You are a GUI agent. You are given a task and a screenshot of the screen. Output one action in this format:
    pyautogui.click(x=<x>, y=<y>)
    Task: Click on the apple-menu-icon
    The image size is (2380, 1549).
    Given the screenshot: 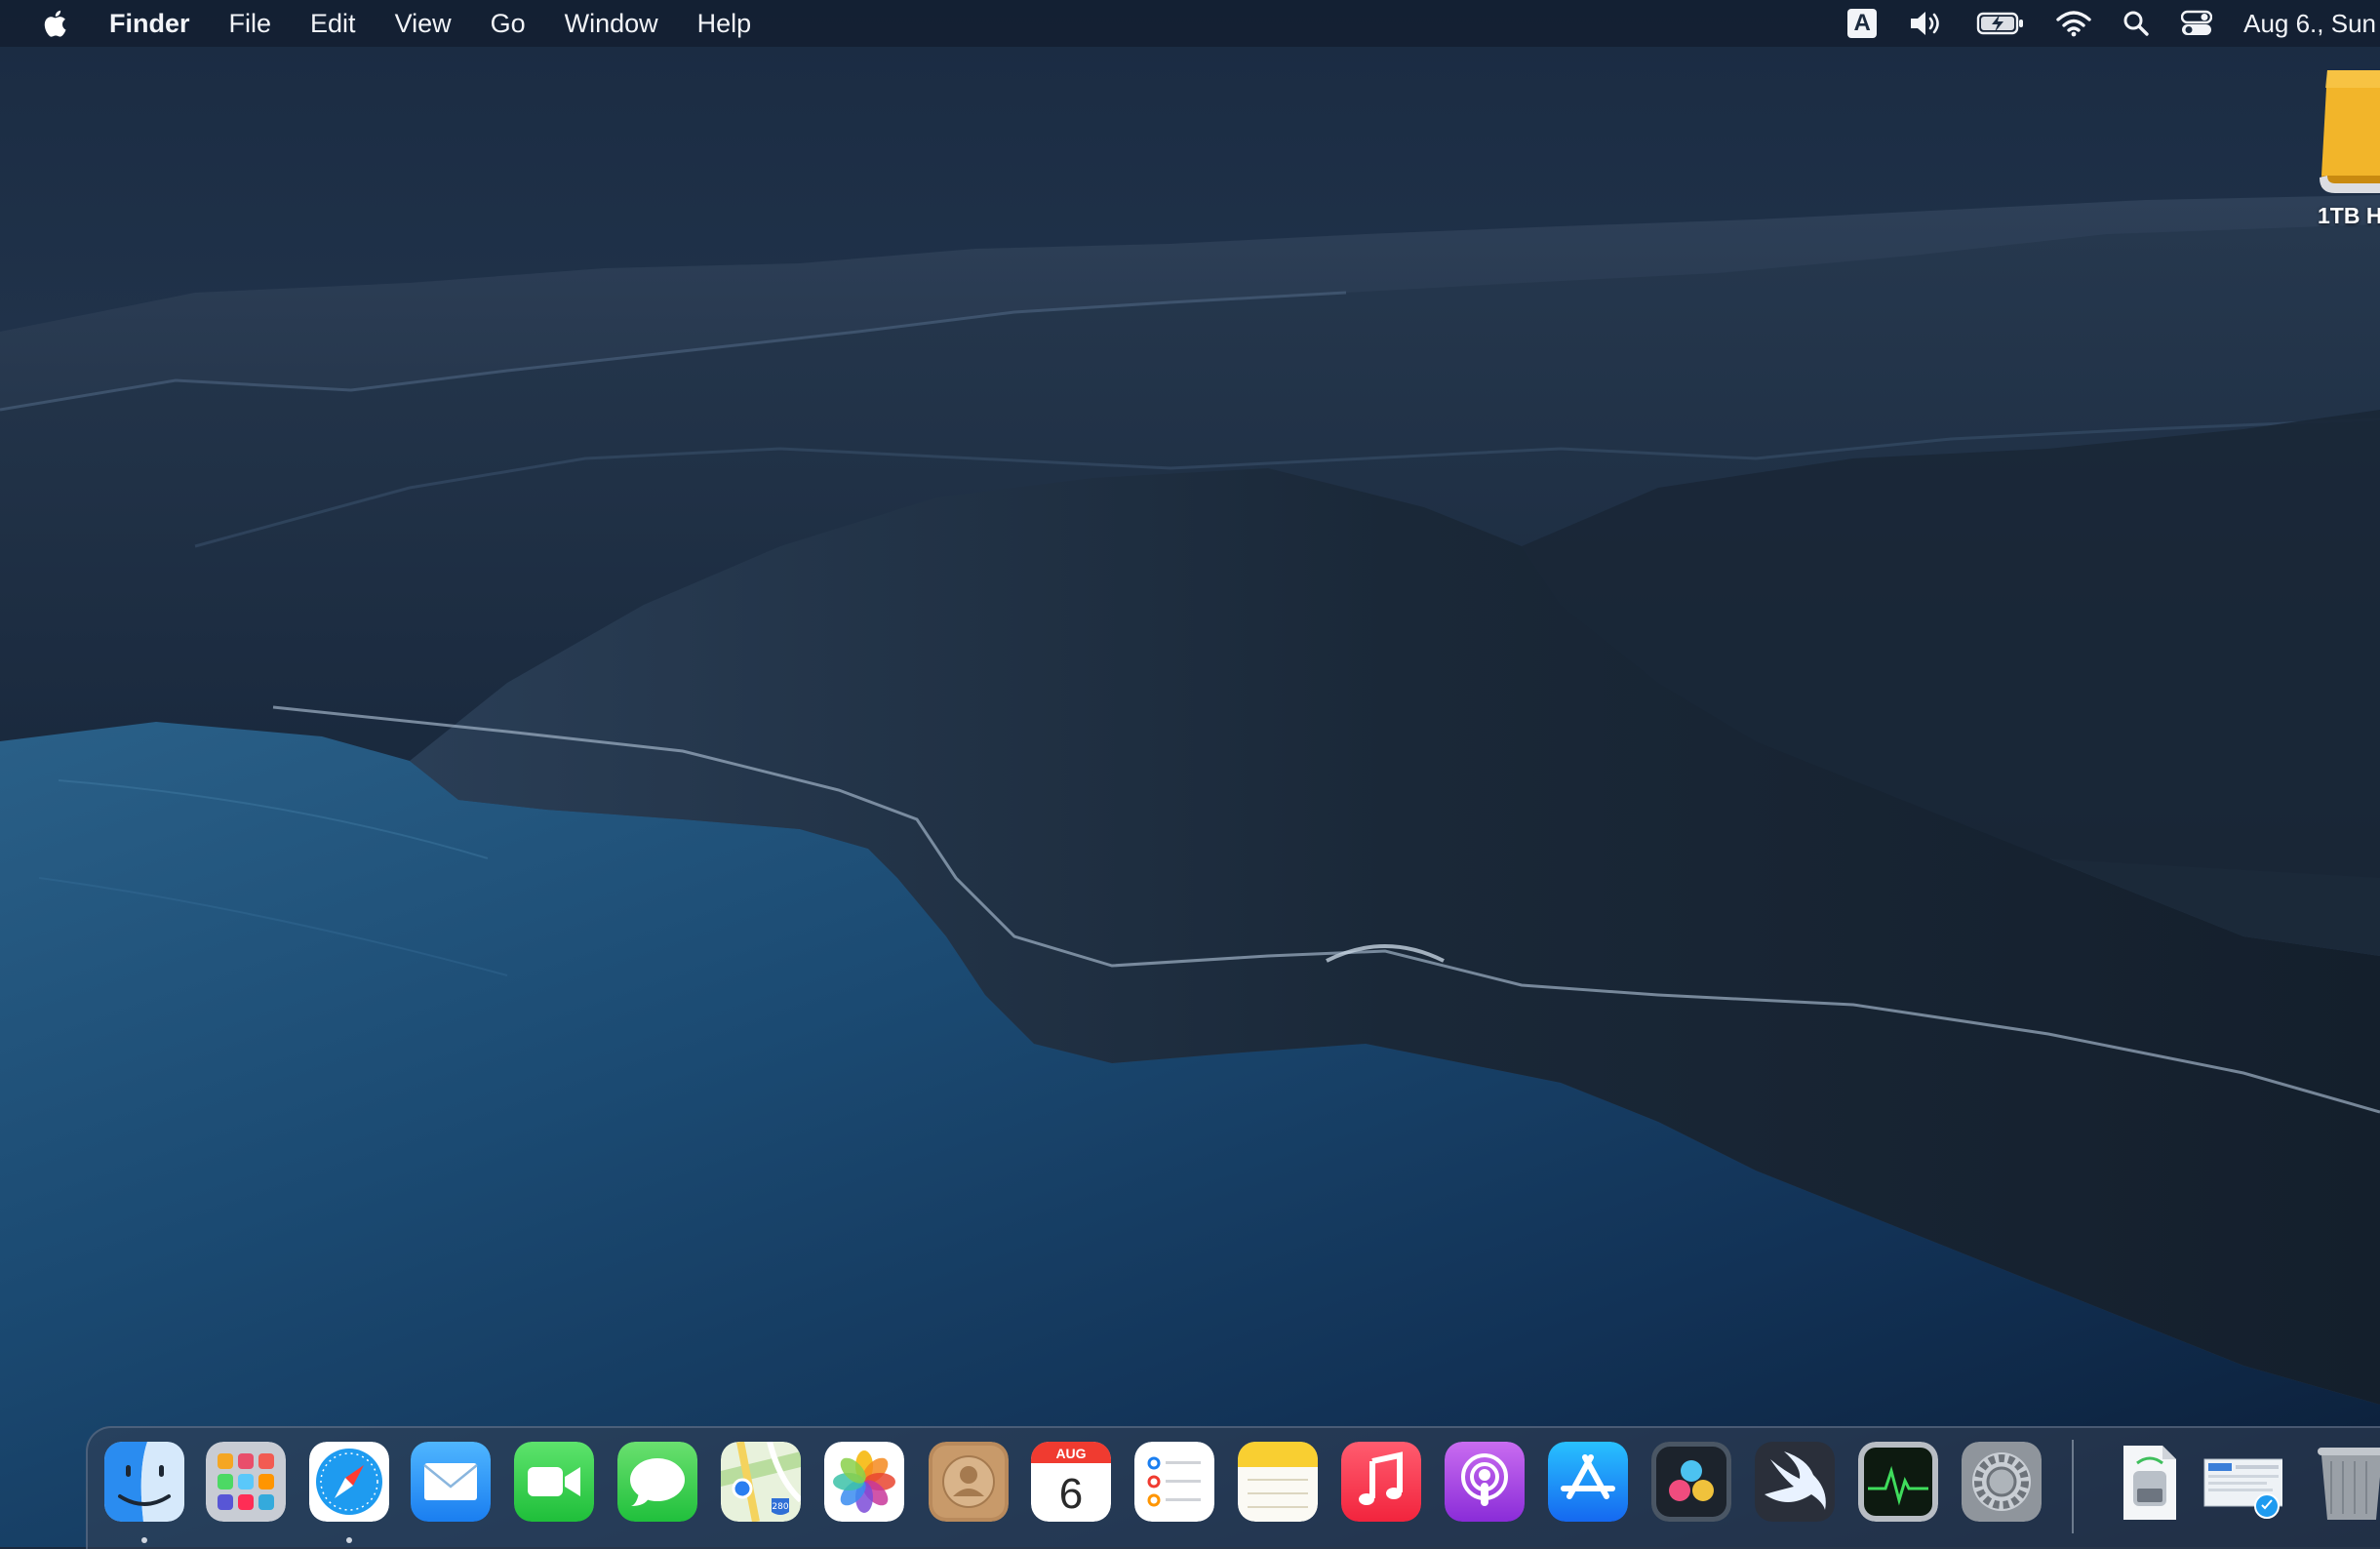 What is the action you would take?
    pyautogui.click(x=56, y=23)
    